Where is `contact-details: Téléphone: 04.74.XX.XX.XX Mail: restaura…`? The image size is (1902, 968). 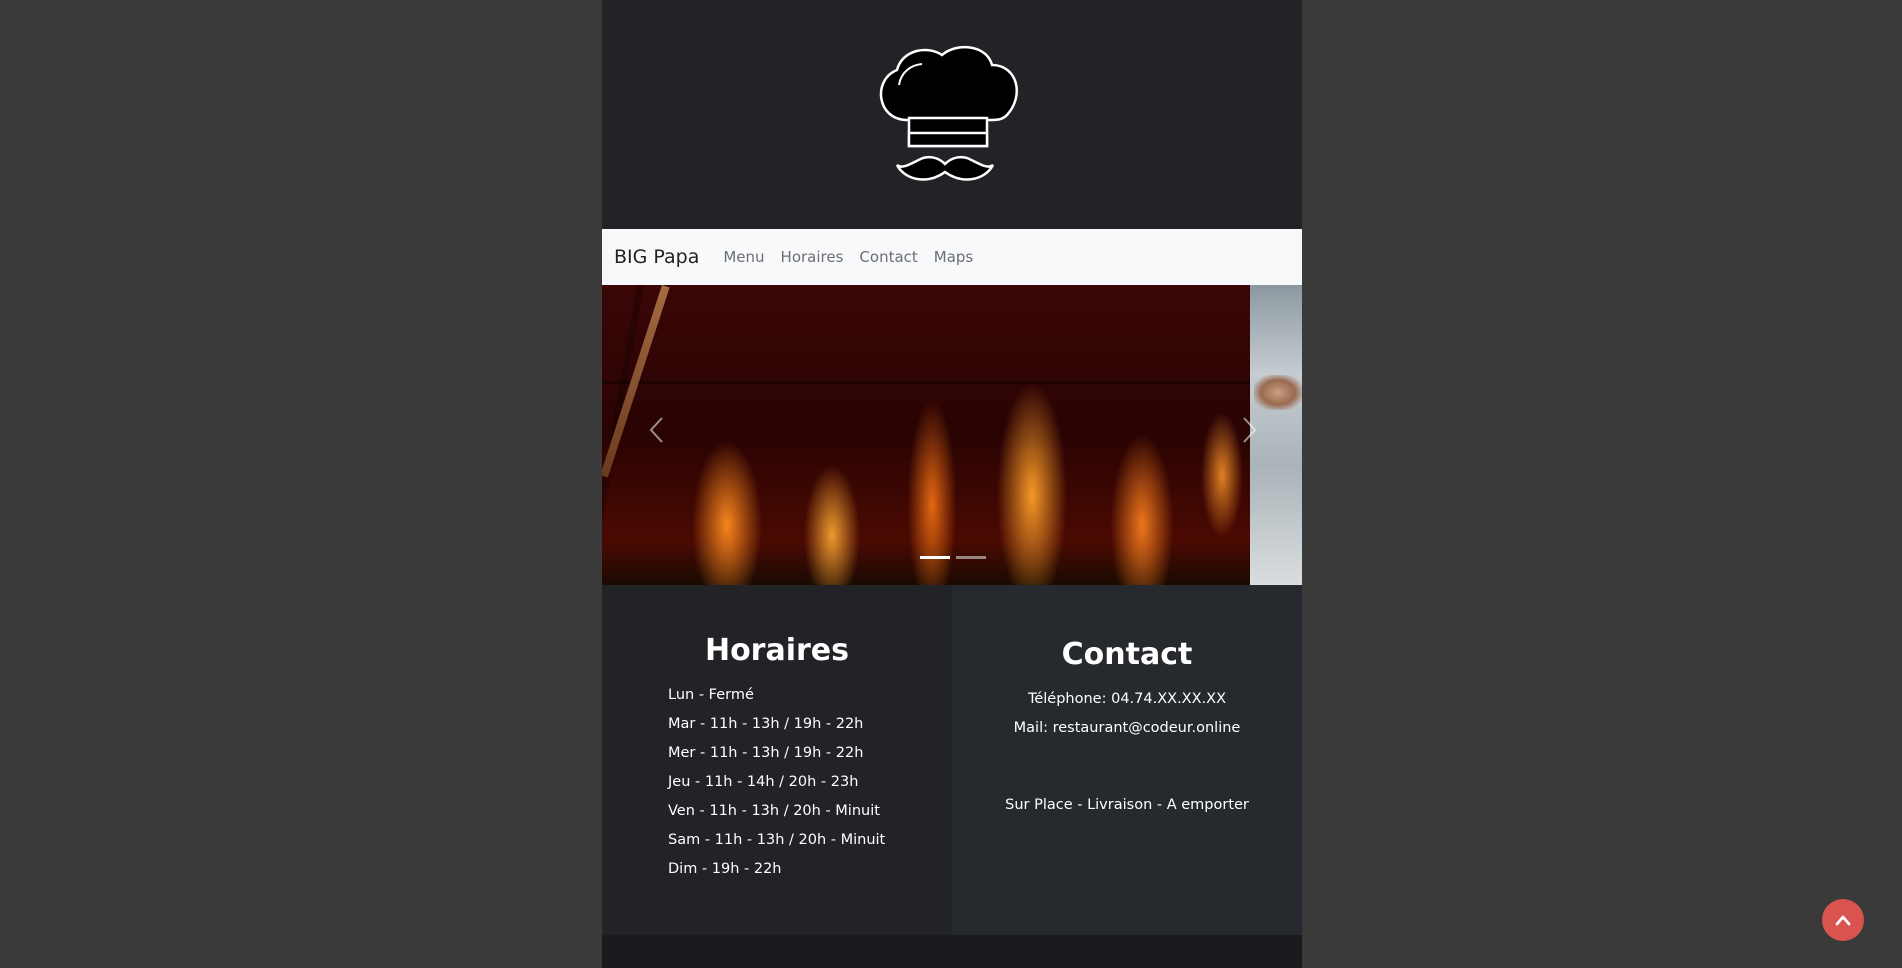 contact-details: Téléphone: 04.74.XX.XX.XX Mail: restaura… is located at coordinates (1127, 714).